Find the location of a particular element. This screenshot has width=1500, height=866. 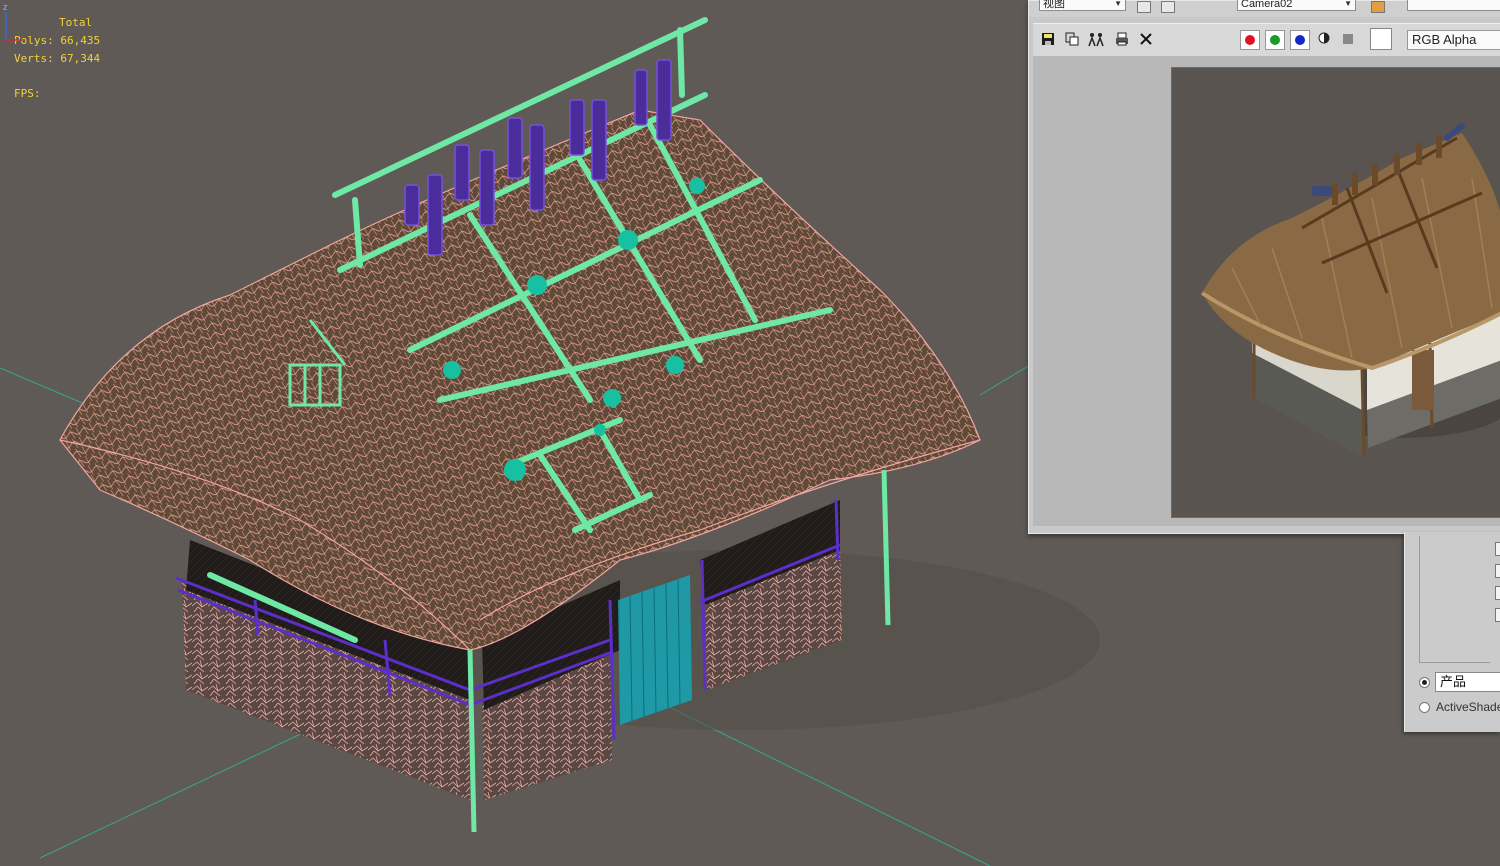

rendered-image is located at coordinates (1335, 292).